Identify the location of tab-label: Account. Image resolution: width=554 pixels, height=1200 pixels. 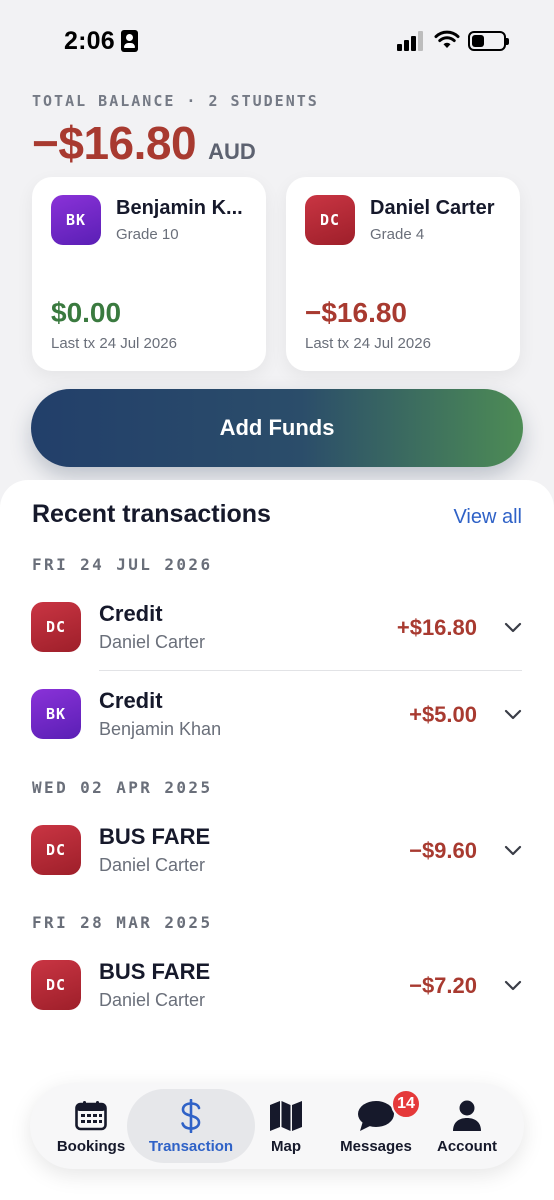
(467, 1146).